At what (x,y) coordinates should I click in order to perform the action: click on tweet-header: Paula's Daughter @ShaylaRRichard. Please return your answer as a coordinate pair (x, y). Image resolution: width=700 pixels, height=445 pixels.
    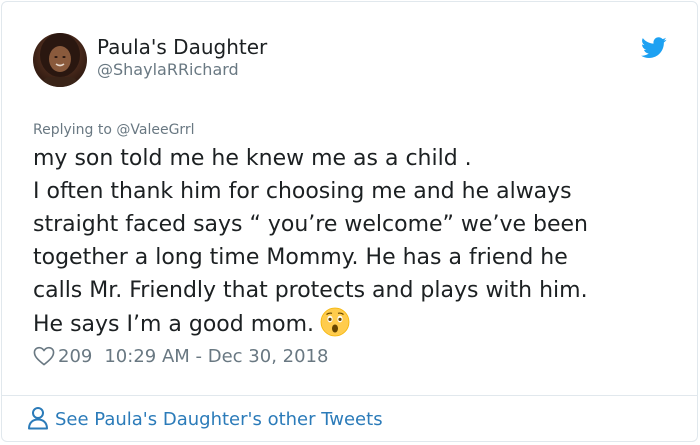
    Looking at the image, I should click on (355, 61).